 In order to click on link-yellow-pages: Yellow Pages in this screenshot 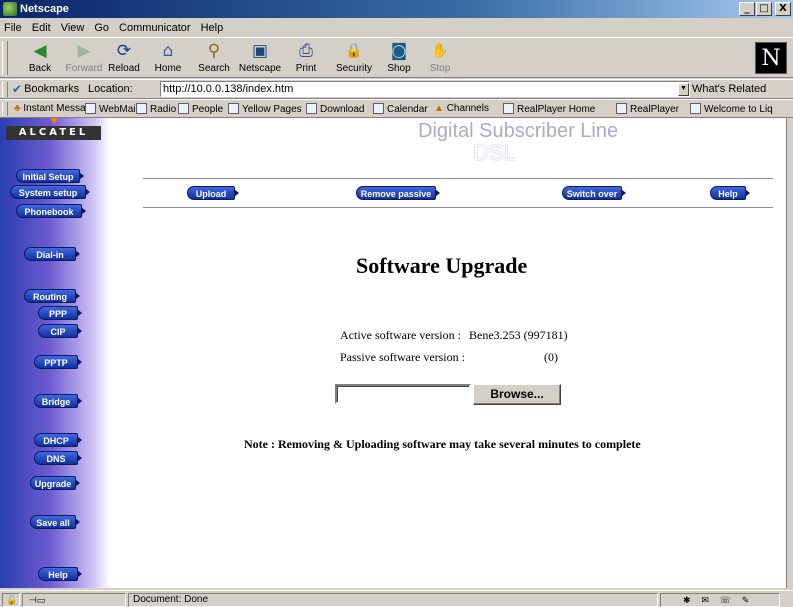, I will do `click(265, 109)`.